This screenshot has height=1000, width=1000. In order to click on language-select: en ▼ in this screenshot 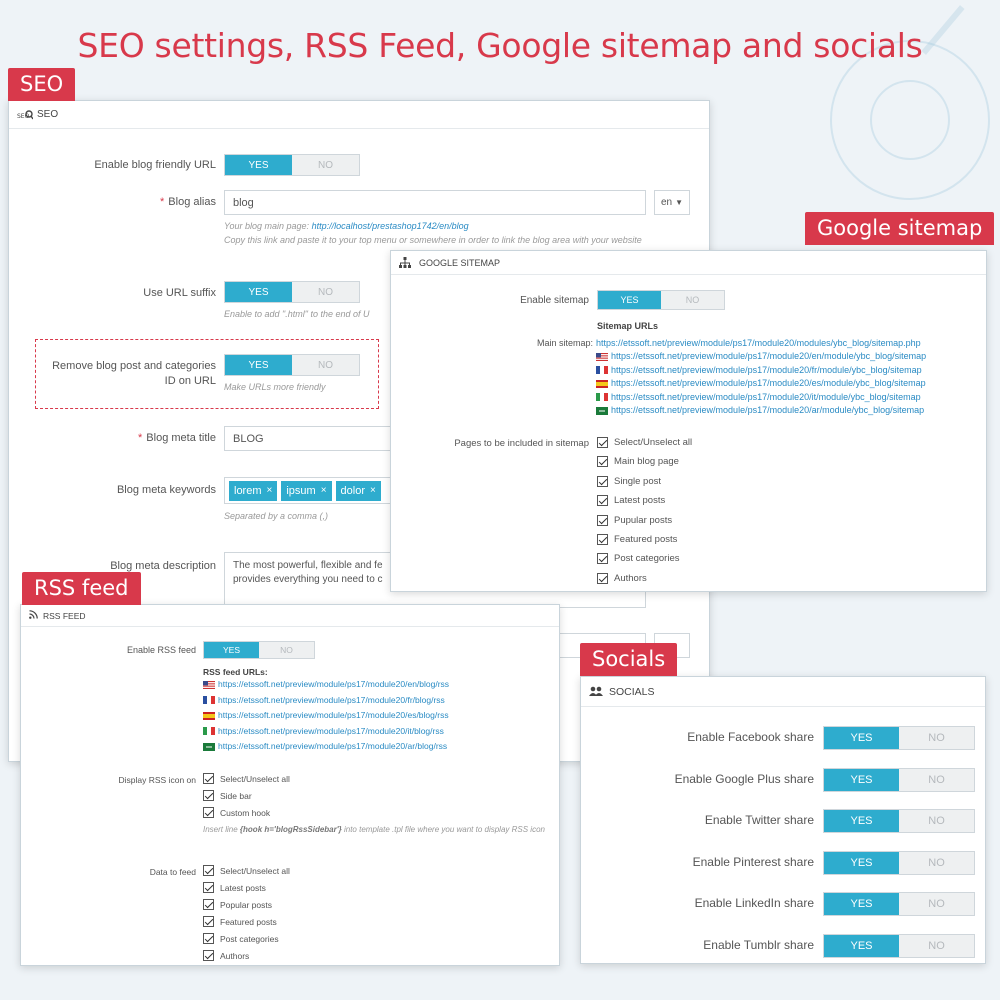, I will do `click(672, 202)`.